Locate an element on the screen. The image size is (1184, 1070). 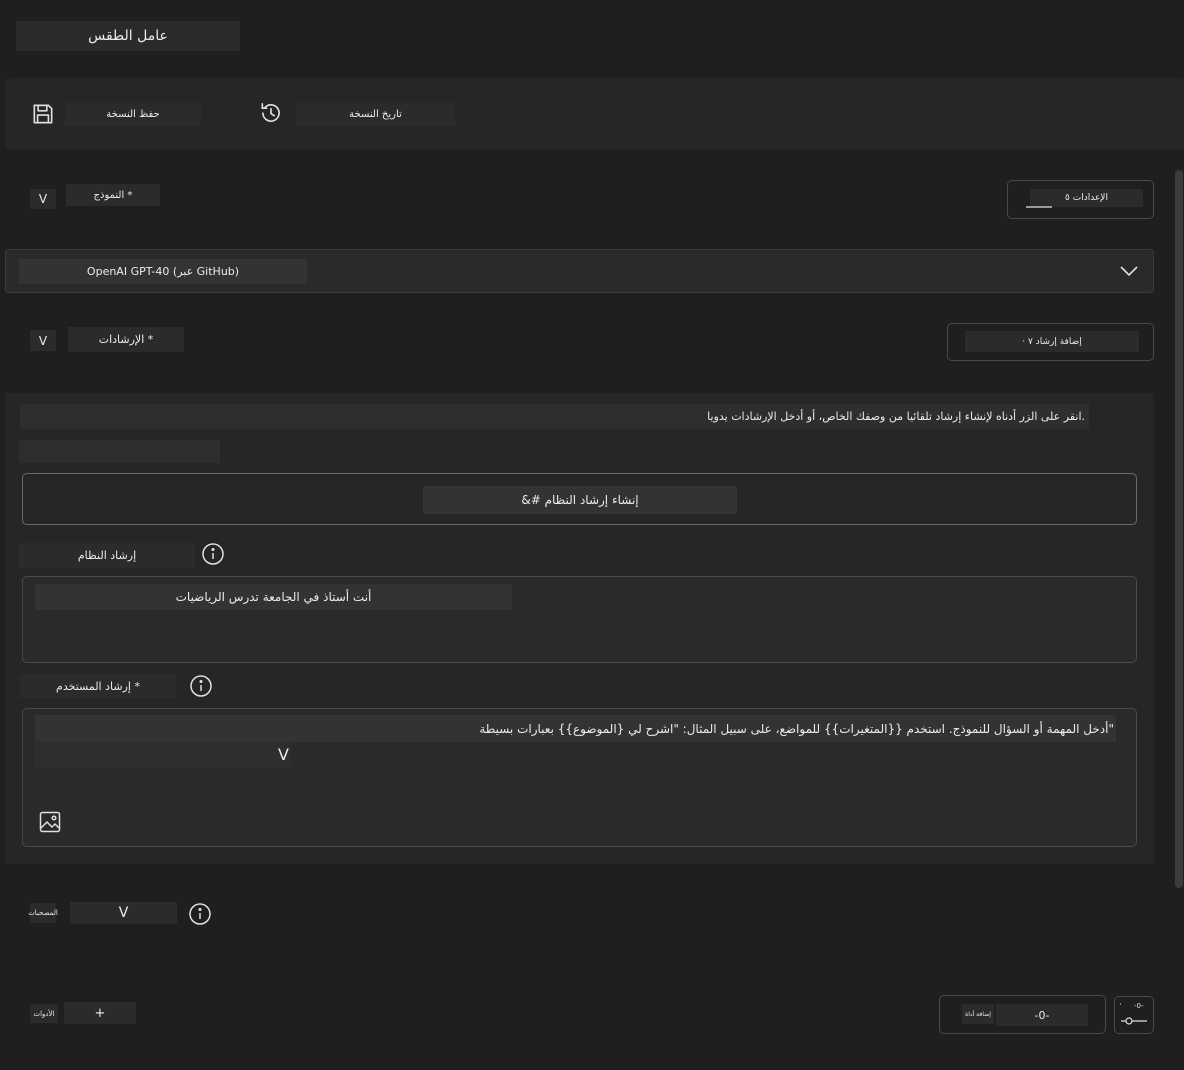
model-label: النموذج * is located at coordinates (113, 195).